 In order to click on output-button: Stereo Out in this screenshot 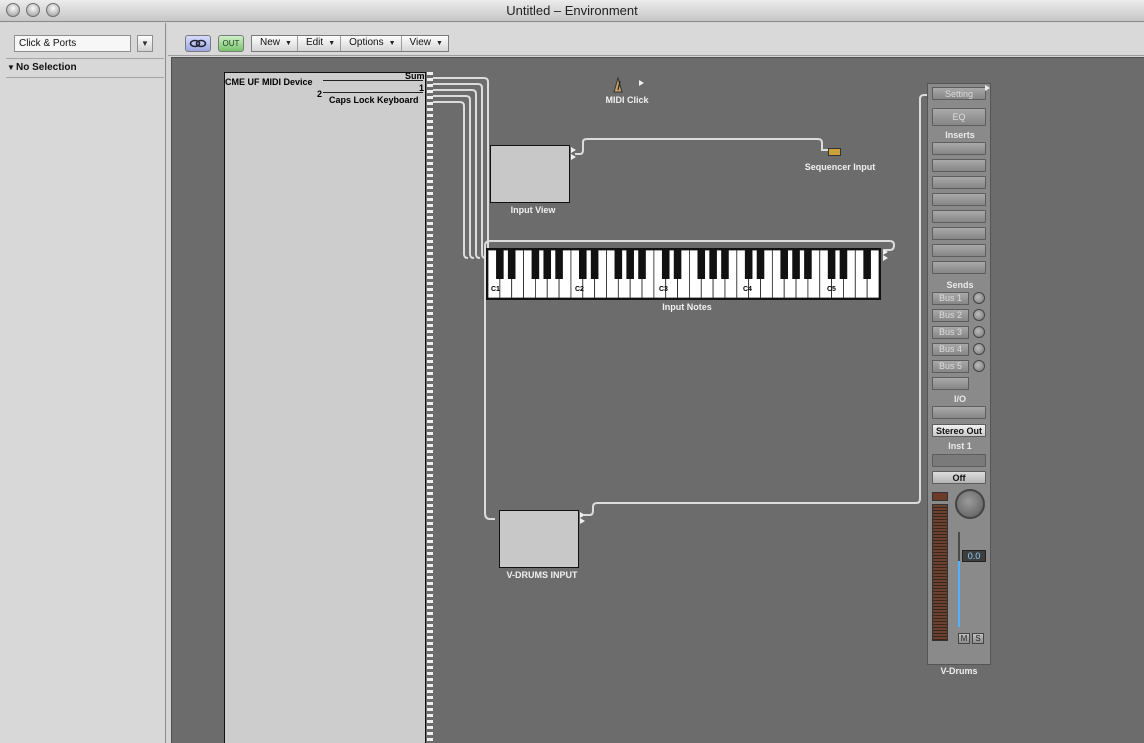, I will do `click(959, 430)`.